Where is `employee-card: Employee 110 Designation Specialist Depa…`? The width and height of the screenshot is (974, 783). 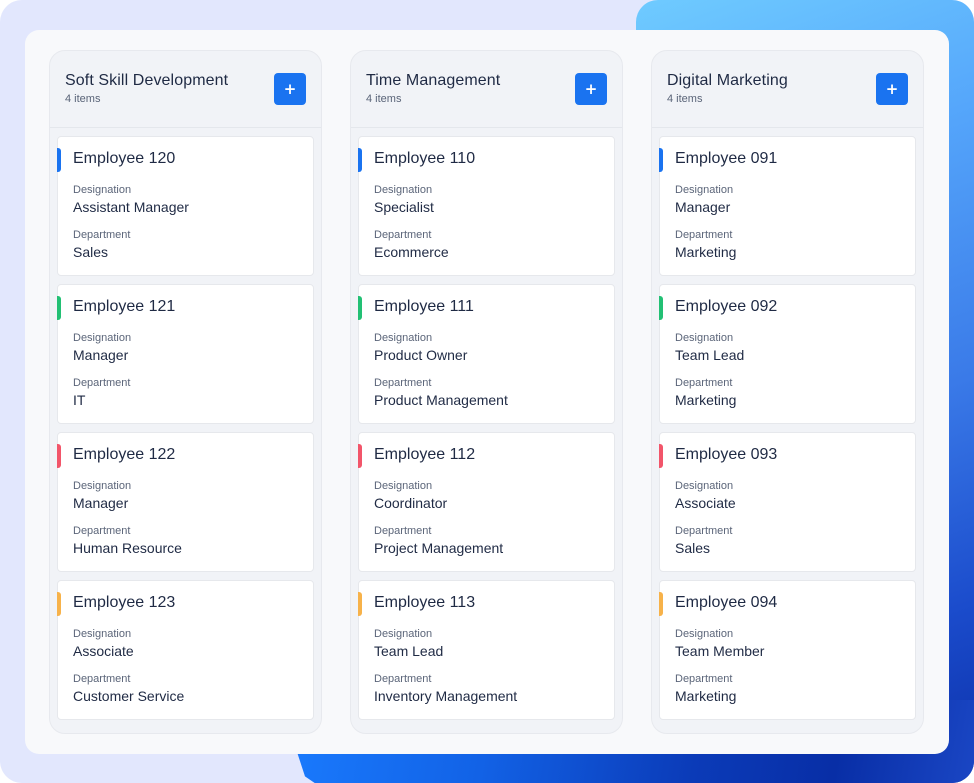 employee-card: Employee 110 Designation Specialist Depa… is located at coordinates (486, 206).